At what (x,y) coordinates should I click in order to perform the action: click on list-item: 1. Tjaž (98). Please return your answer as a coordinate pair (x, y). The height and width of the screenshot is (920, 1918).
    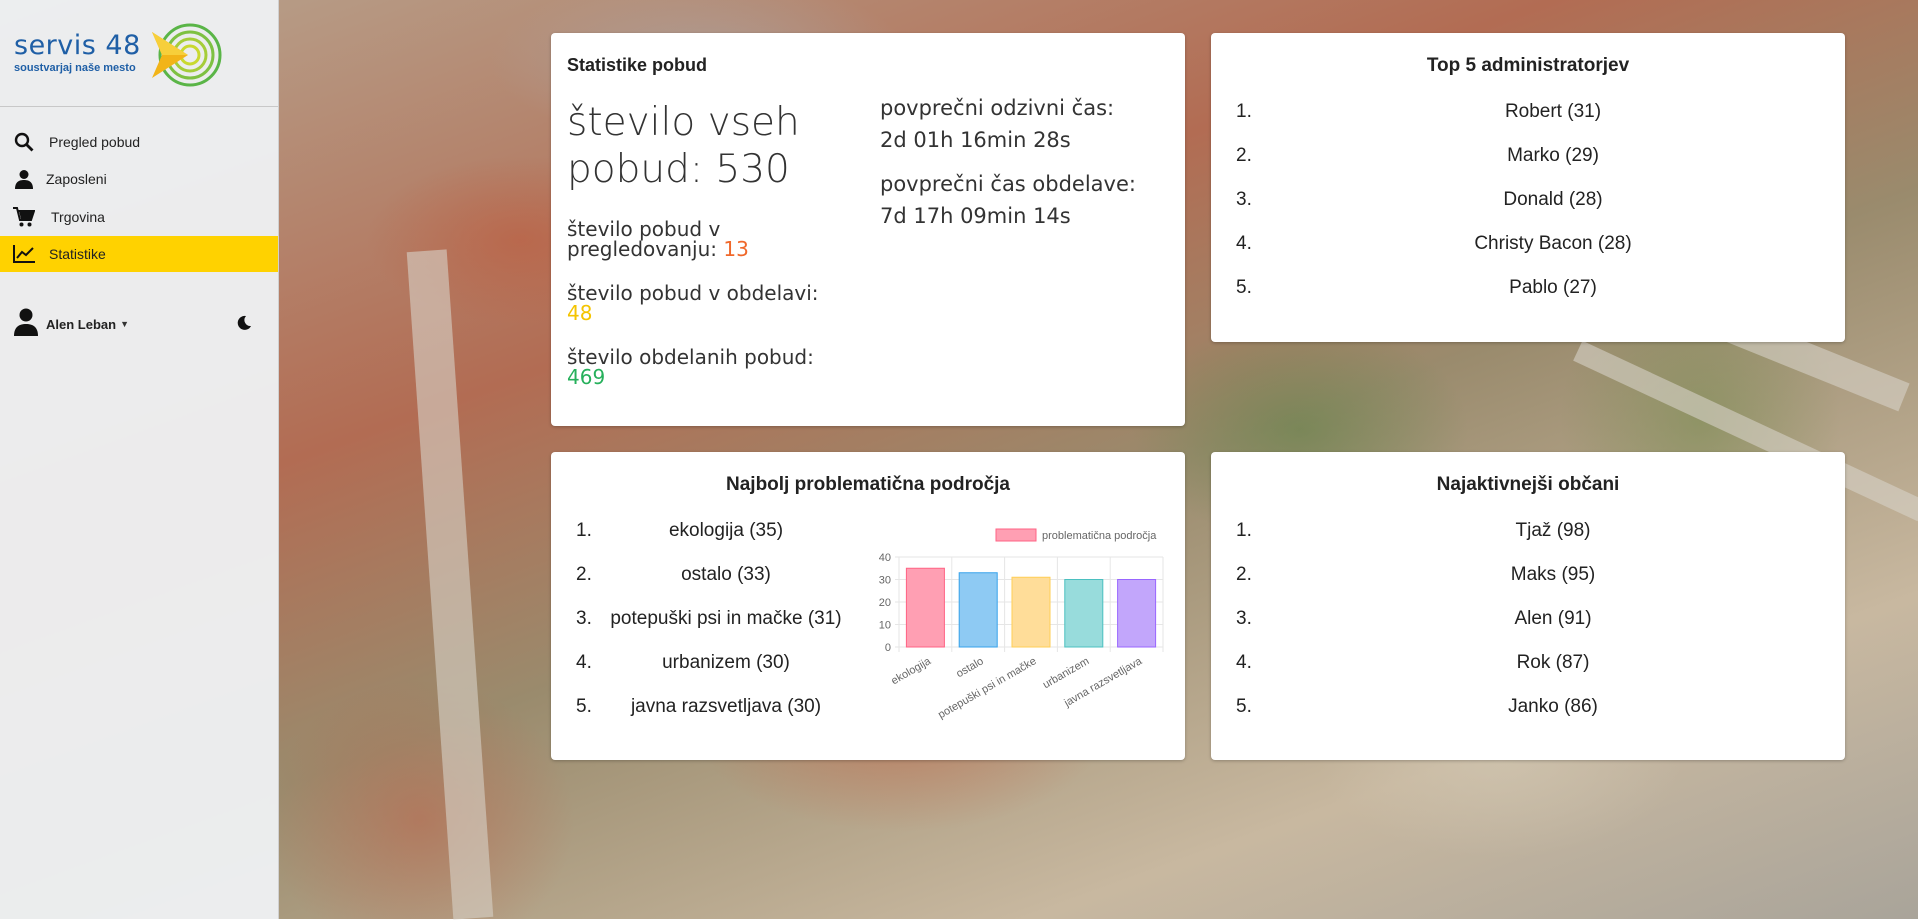
    Looking at the image, I should click on (1528, 542).